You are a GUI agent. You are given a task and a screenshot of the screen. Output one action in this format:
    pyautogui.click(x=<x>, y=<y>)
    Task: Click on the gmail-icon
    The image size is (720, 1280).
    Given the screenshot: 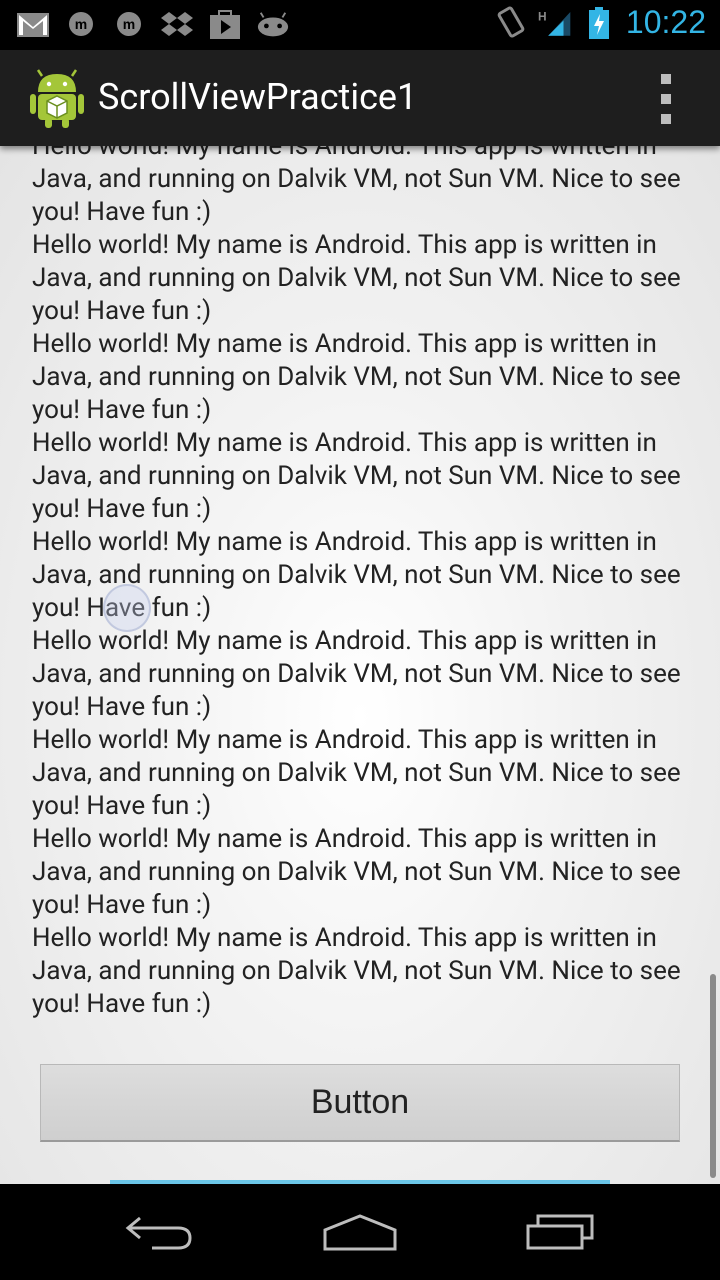 What is the action you would take?
    pyautogui.click(x=33, y=25)
    